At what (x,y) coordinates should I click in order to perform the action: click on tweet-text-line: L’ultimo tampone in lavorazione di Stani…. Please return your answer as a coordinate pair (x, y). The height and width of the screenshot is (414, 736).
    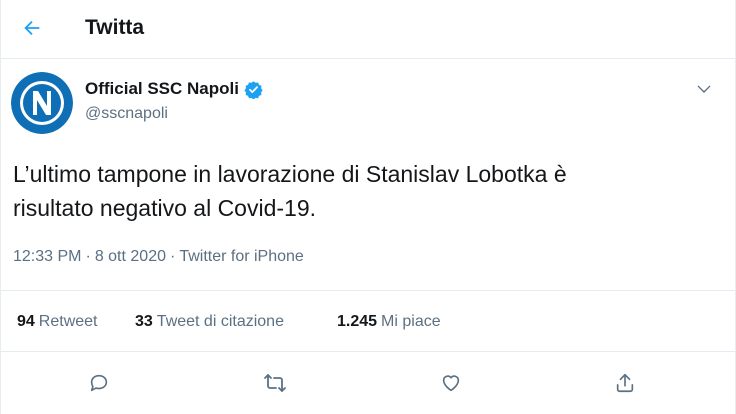
    Looking at the image, I should click on (290, 174).